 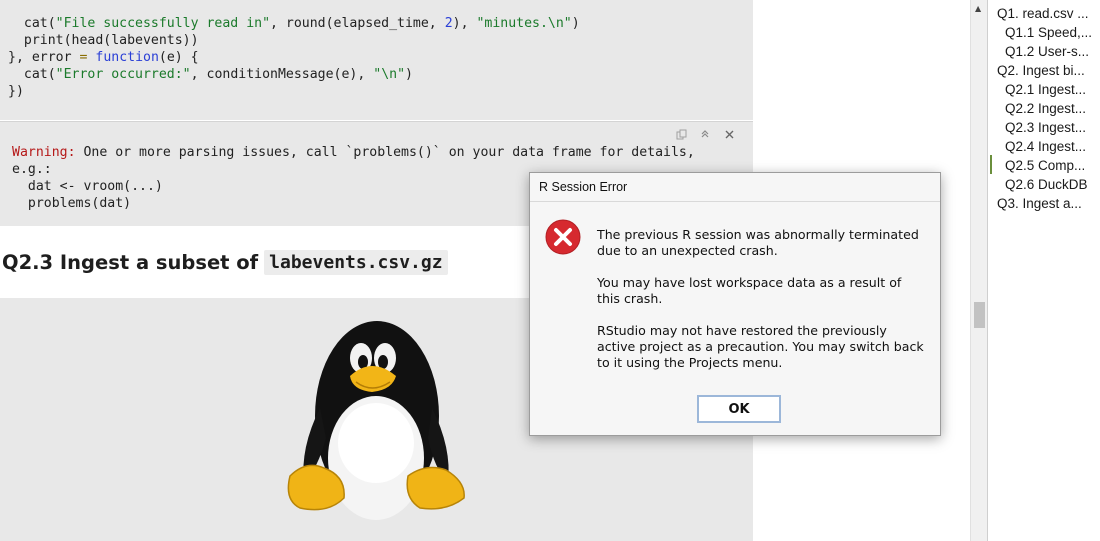 I want to click on collapse-output-icon, so click(x=705, y=134).